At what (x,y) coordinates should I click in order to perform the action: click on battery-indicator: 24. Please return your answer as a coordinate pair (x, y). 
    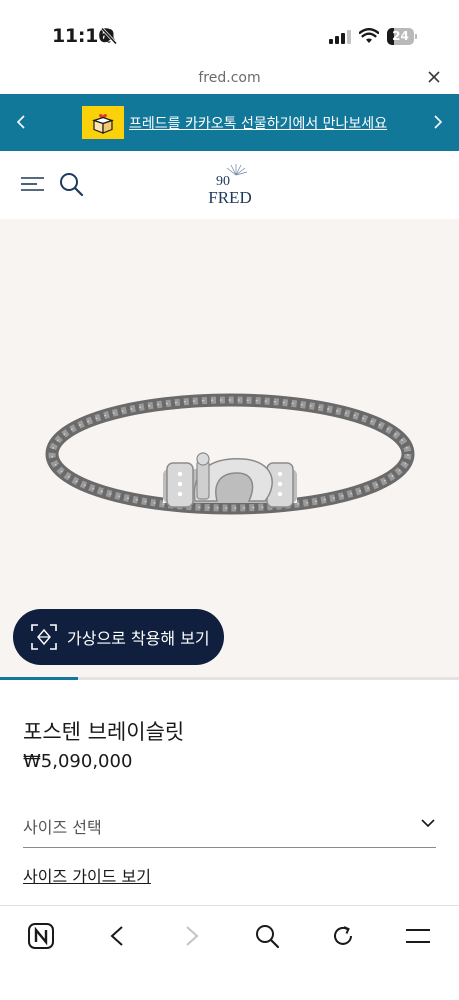
    Looking at the image, I should click on (402, 36).